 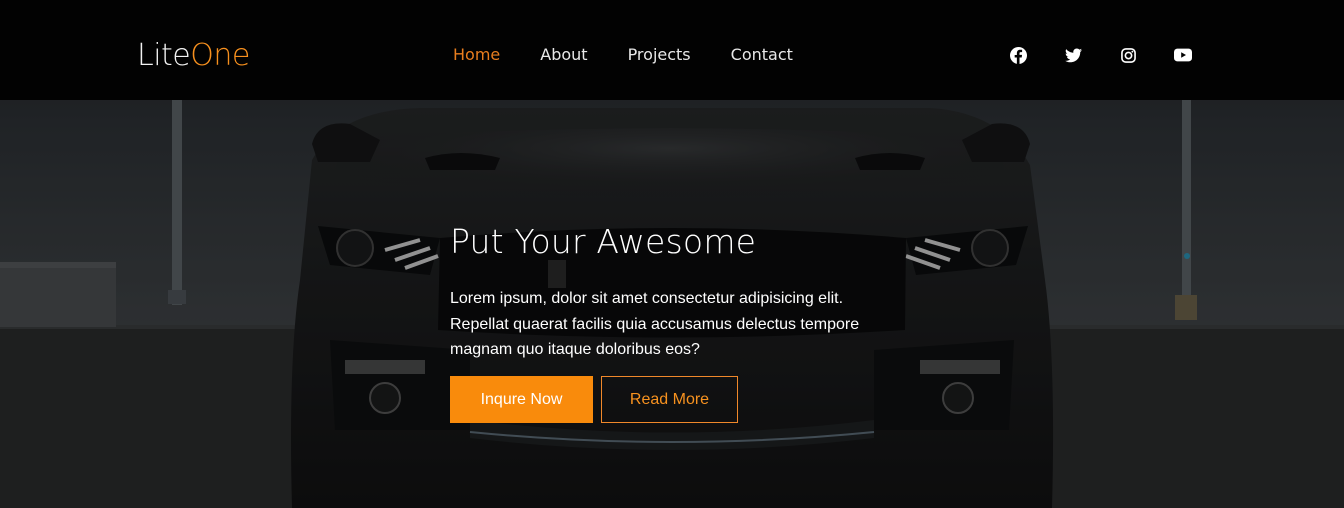 I want to click on logo: LiteOne, so click(x=193, y=56).